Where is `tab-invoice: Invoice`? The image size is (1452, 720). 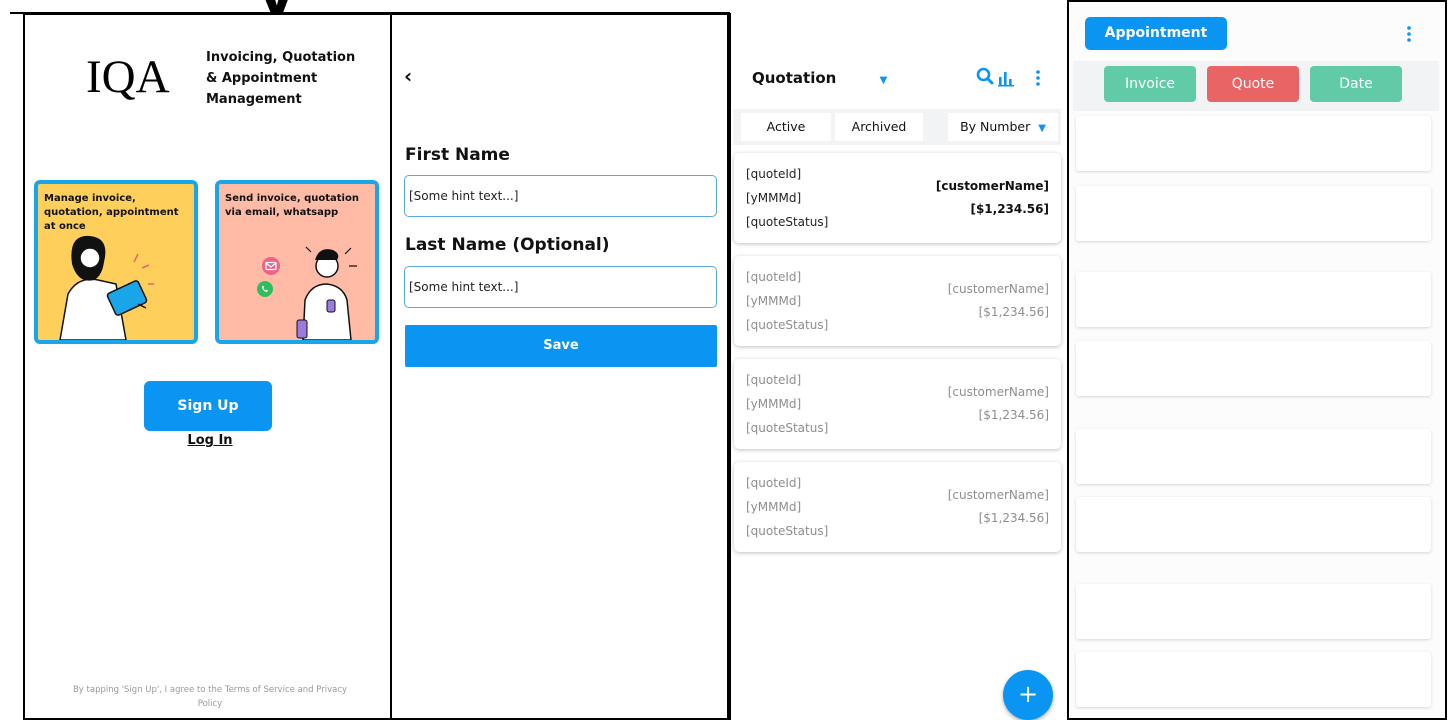
tab-invoice: Invoice is located at coordinates (1150, 84).